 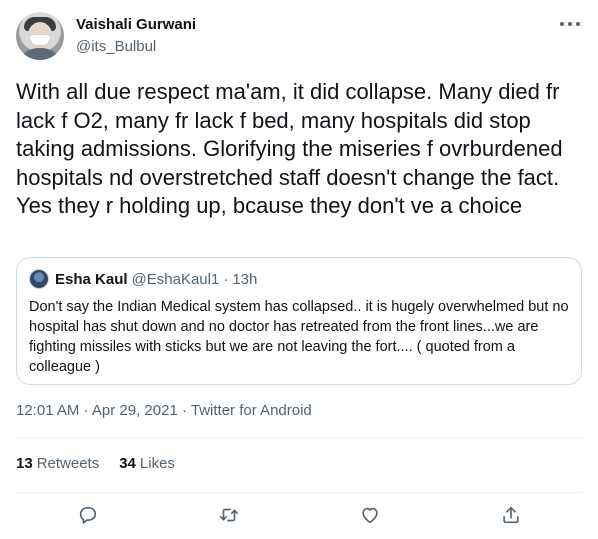 I want to click on quoted-author-name: Esha Kaul, so click(x=91, y=279).